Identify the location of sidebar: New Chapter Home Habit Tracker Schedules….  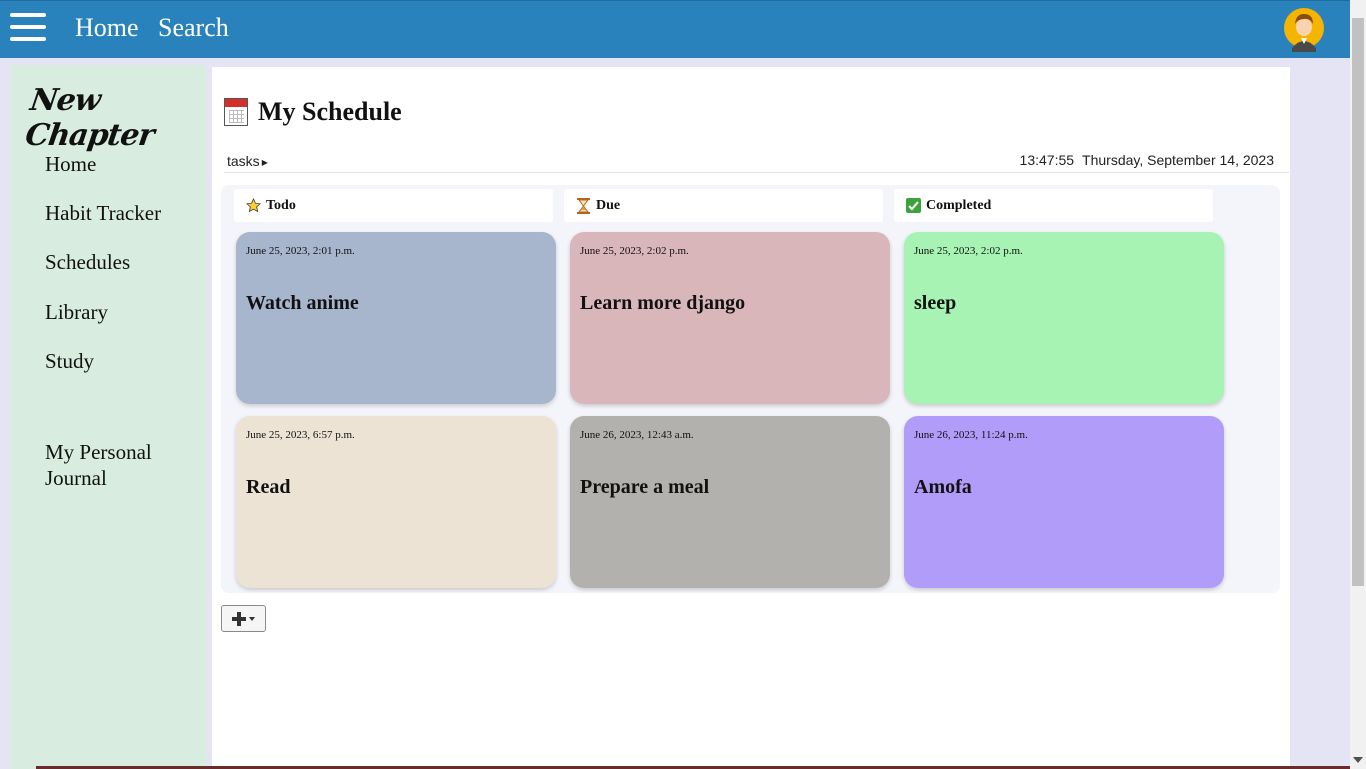
(108, 417).